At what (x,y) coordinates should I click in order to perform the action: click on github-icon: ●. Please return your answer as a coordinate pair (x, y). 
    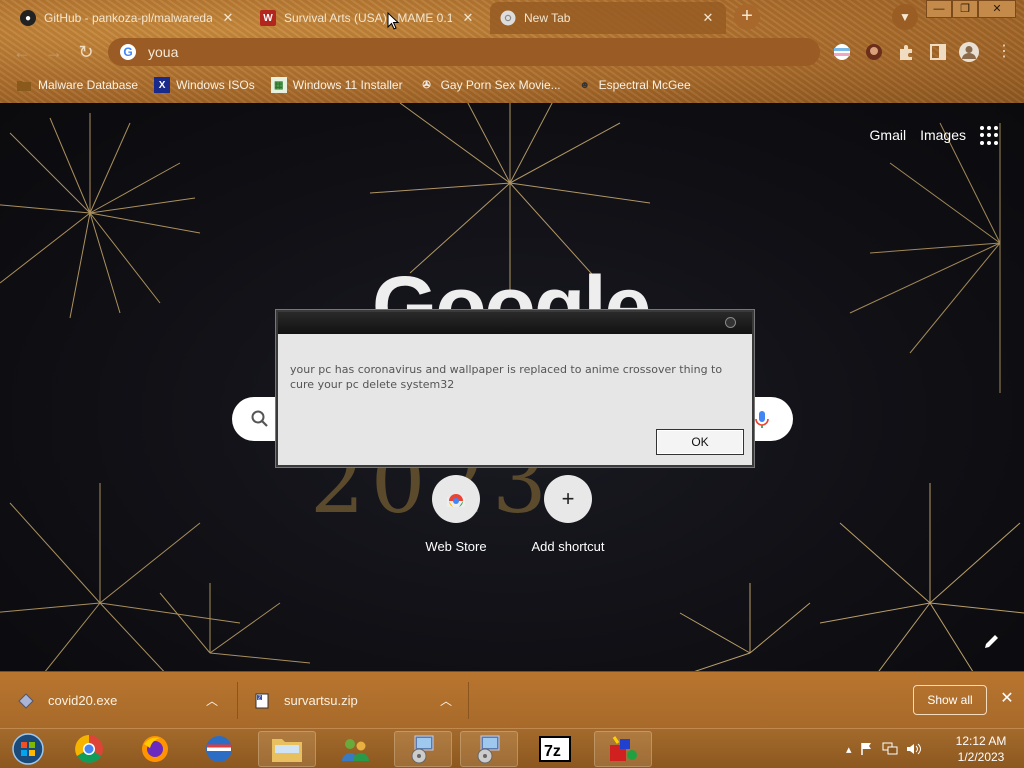
    Looking at the image, I should click on (28, 18).